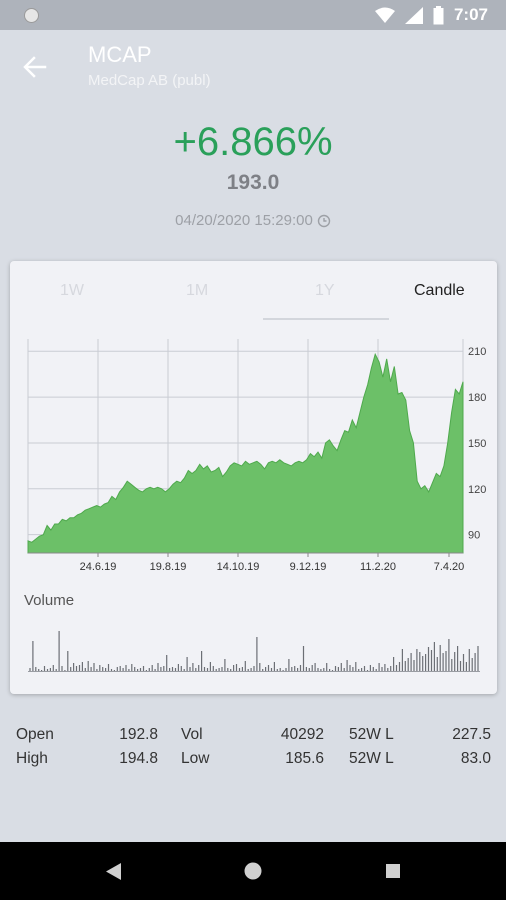 The width and height of the screenshot is (506, 900). Describe the element at coordinates (114, 871) in the screenshot. I see `back-nav-icon` at that location.